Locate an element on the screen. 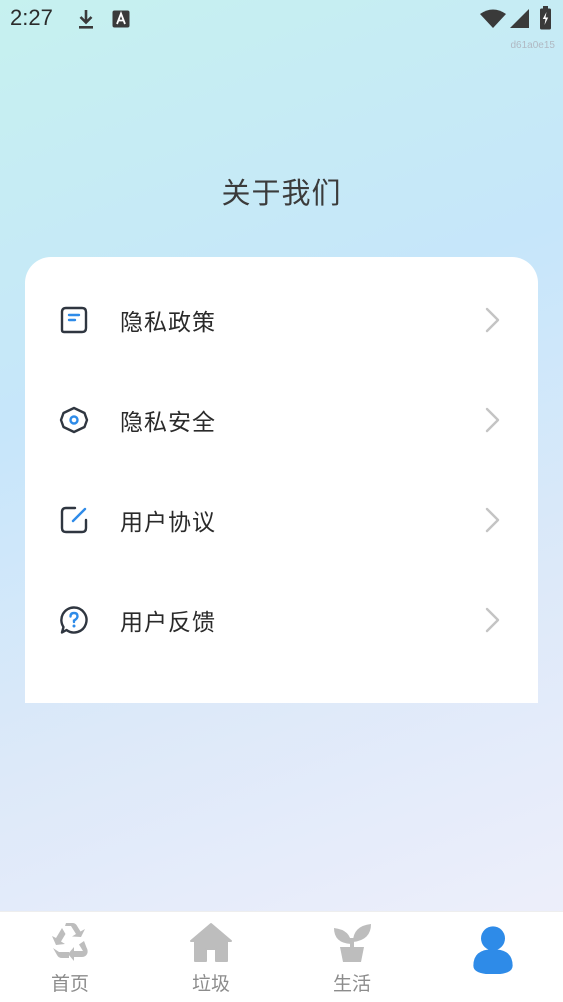 This screenshot has width=563, height=1002. download-icon is located at coordinates (86, 19).